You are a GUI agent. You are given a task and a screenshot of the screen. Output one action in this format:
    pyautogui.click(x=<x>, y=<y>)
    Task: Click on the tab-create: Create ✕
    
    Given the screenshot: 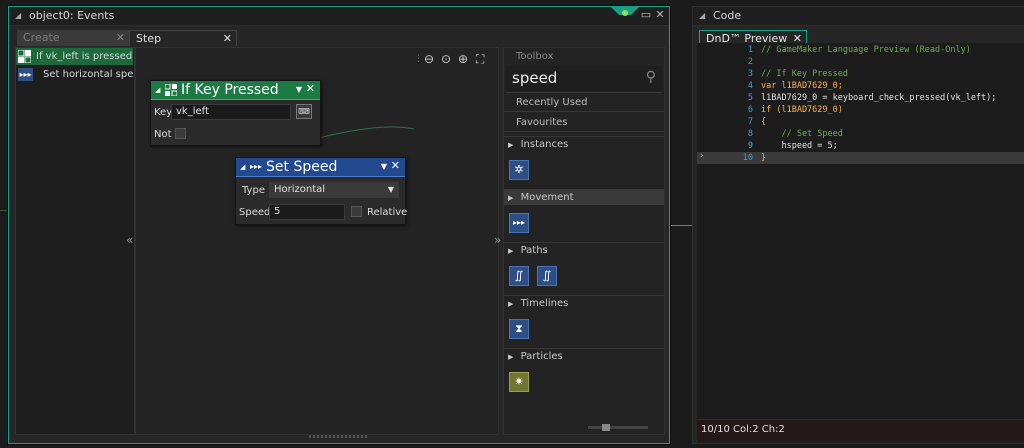 What is the action you would take?
    pyautogui.click(x=73, y=38)
    